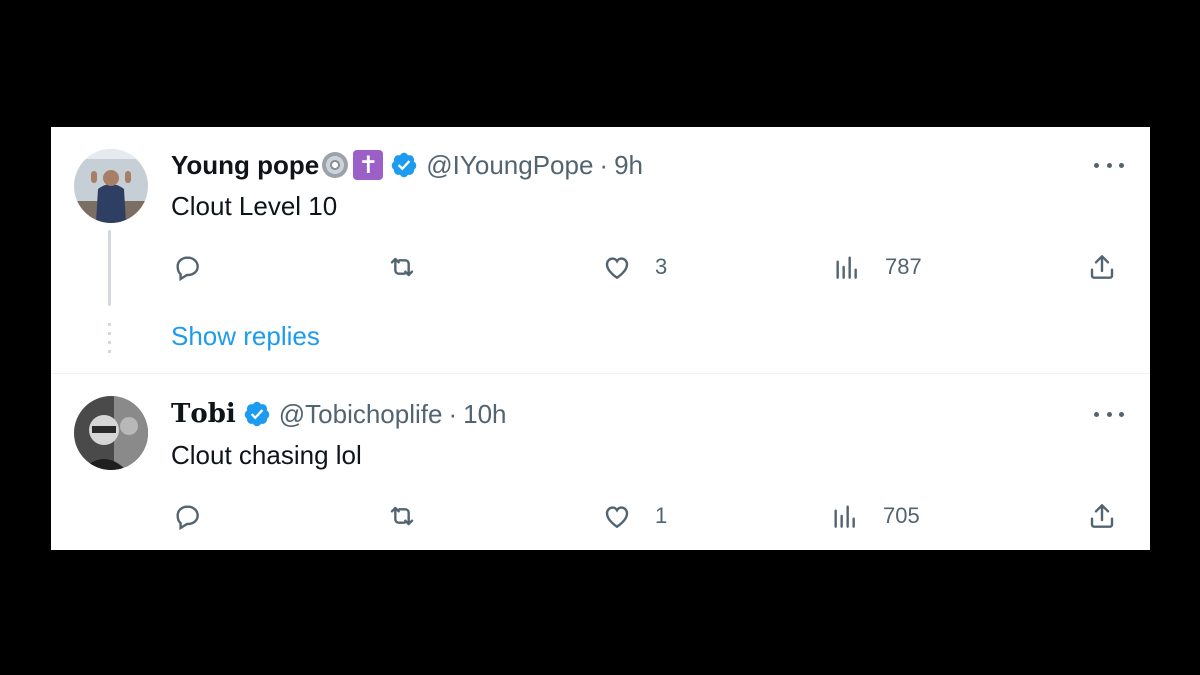 Image resolution: width=1200 pixels, height=675 pixels. I want to click on views-button: 705, so click(874, 516).